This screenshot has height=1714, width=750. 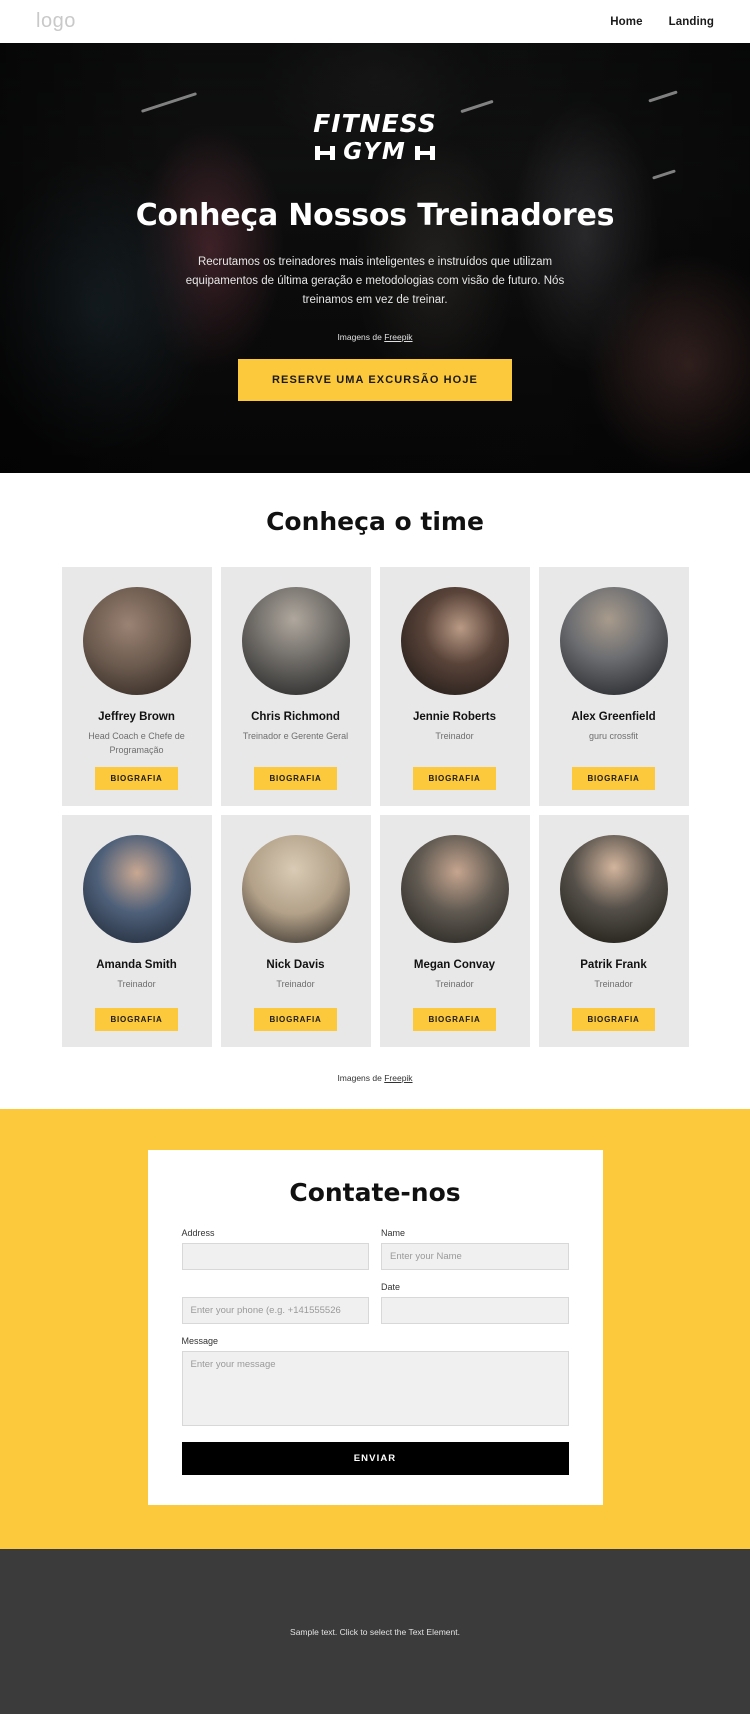 I want to click on date-input, so click(x=475, y=1310).